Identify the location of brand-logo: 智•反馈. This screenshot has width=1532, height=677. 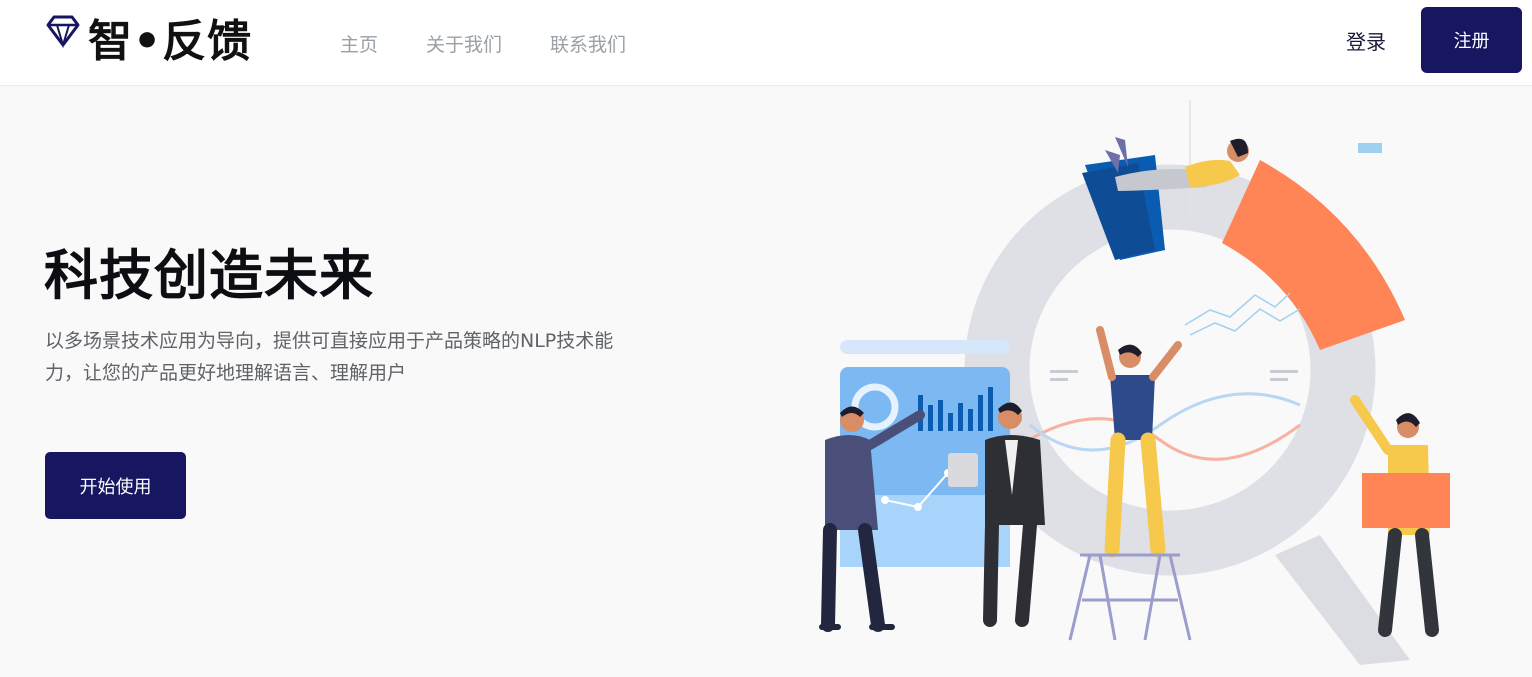
(148, 42).